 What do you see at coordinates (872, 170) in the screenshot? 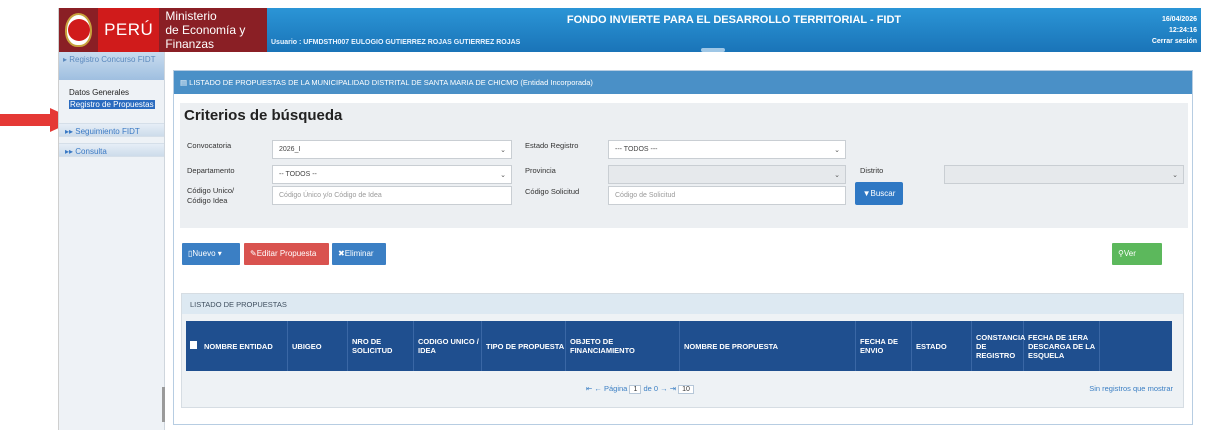
I see `distrito-label: Distrito` at bounding box center [872, 170].